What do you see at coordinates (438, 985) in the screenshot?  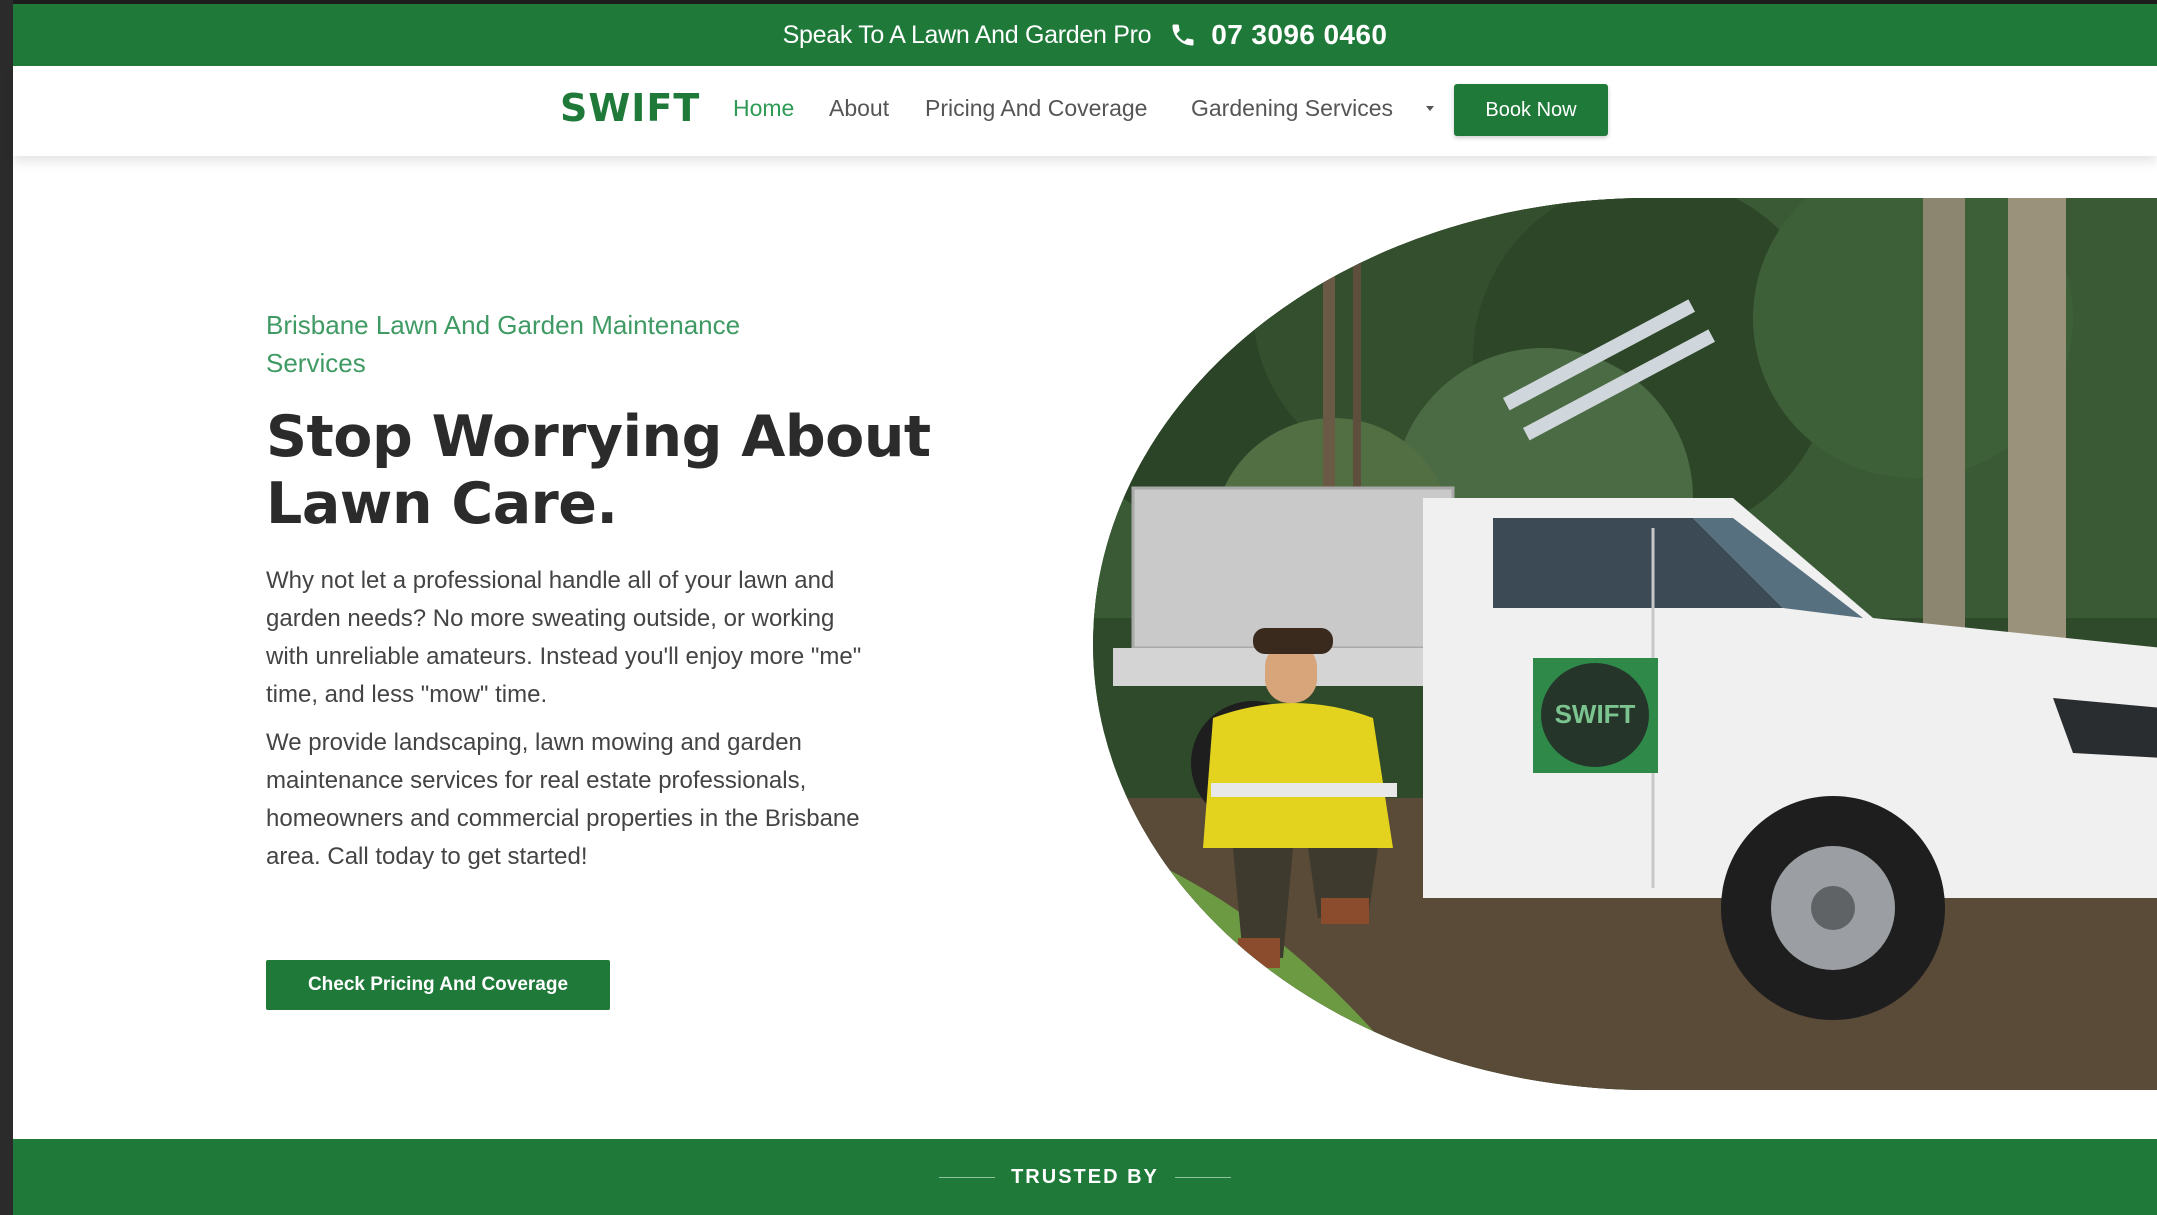 I see `check-pricing-button: Check Pricing And Coverage` at bounding box center [438, 985].